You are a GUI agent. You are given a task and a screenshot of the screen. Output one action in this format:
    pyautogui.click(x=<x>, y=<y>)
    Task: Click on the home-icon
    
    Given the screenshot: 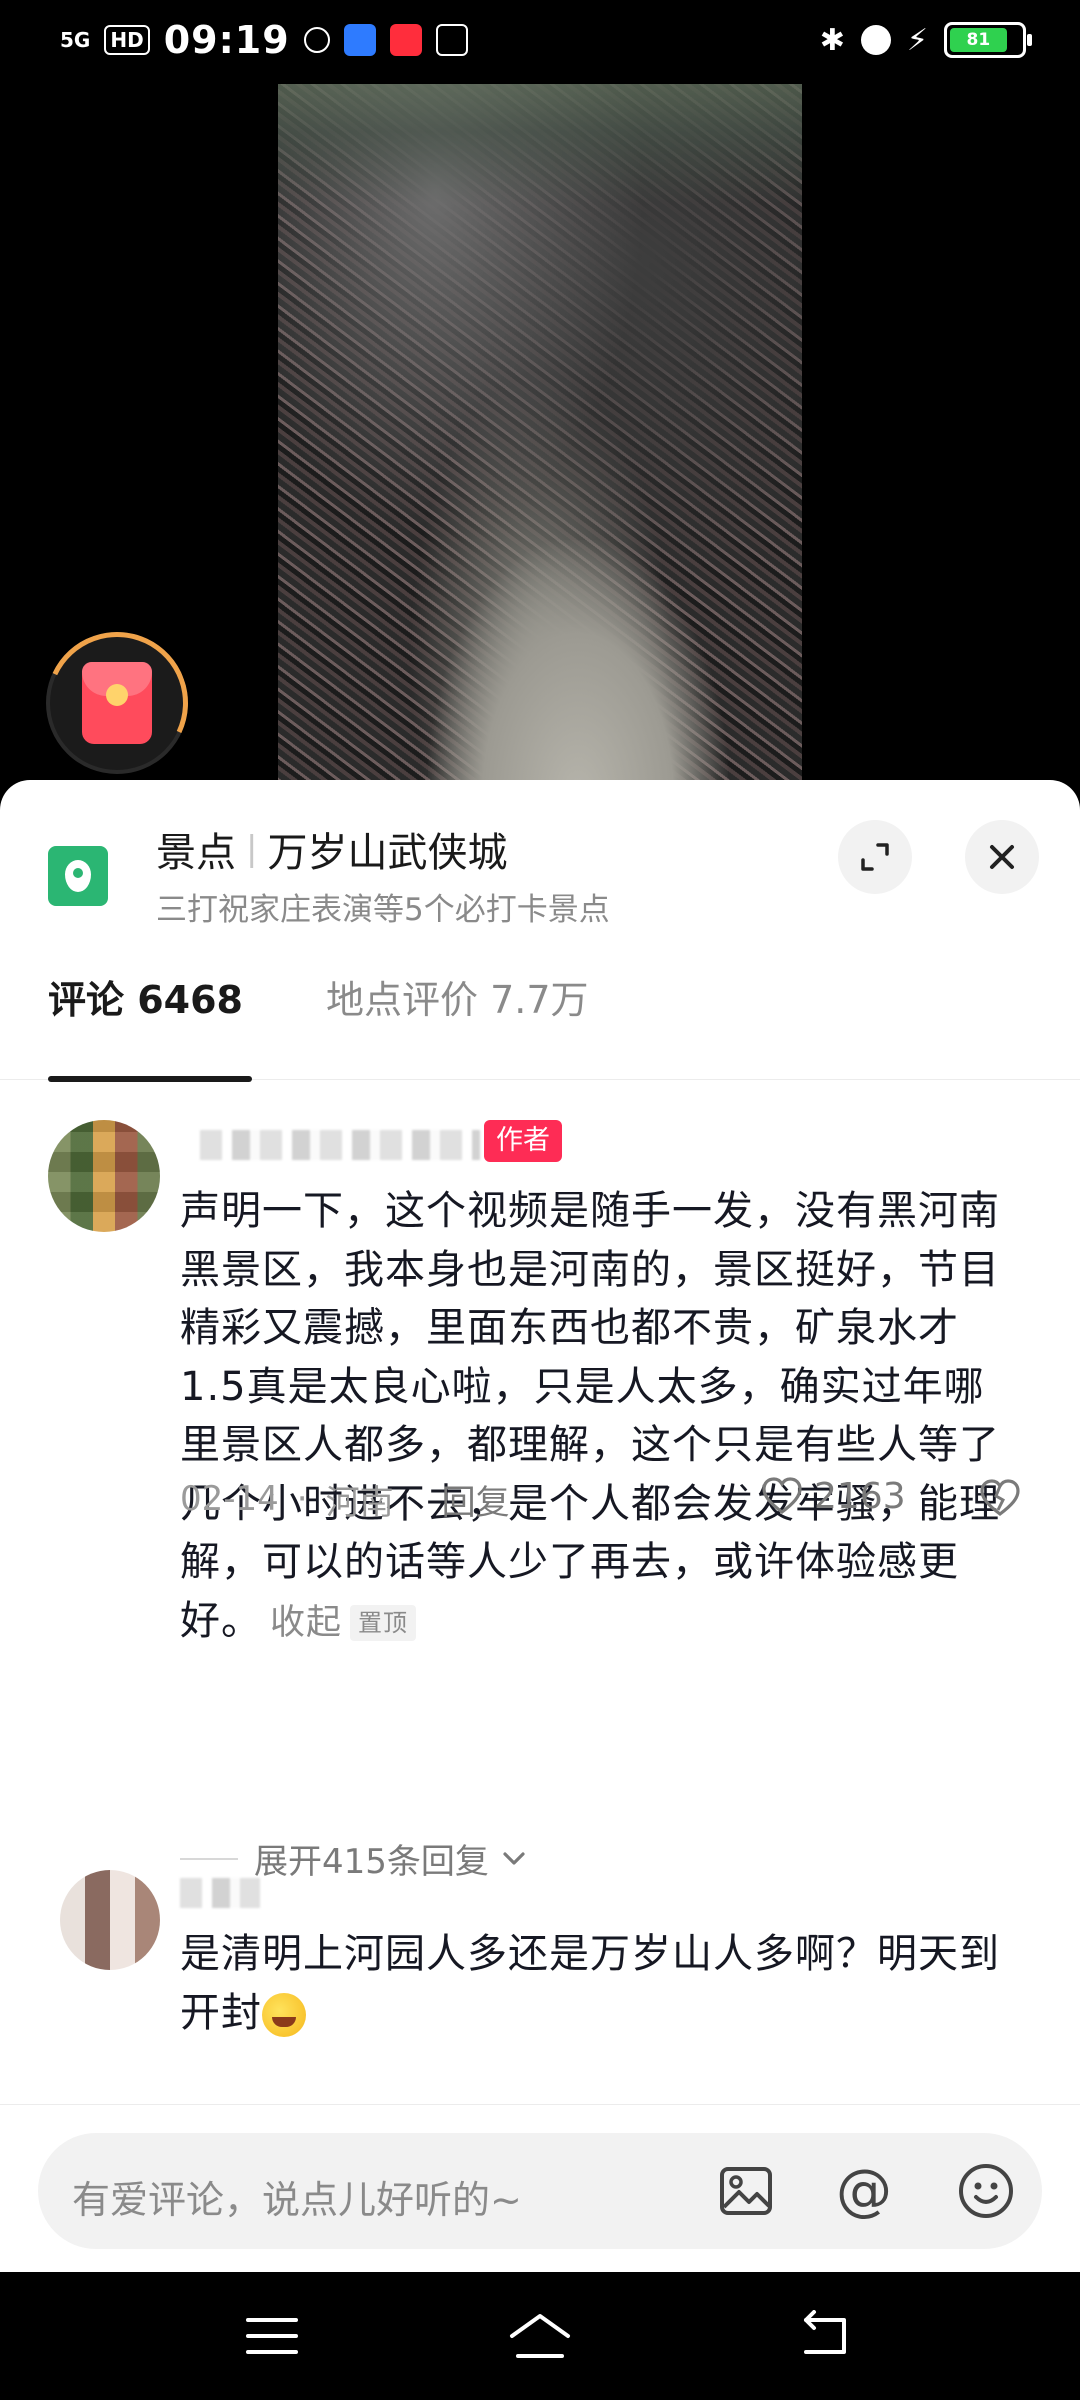 What is the action you would take?
    pyautogui.click(x=540, y=2336)
    